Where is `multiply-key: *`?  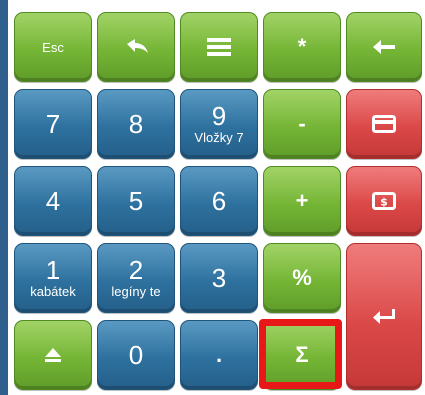 multiply-key: * is located at coordinates (302, 47).